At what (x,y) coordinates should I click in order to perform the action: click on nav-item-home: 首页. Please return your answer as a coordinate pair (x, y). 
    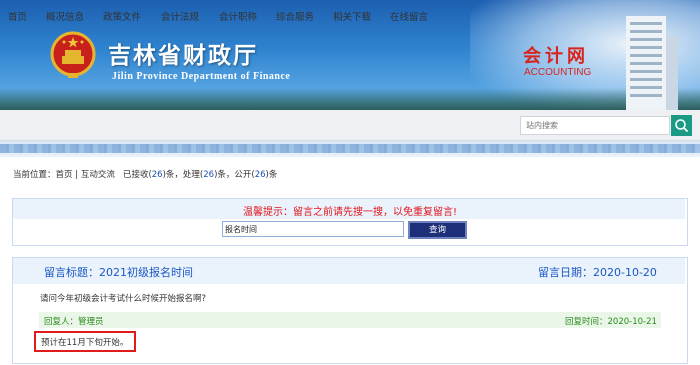
    Looking at the image, I should click on (17, 16).